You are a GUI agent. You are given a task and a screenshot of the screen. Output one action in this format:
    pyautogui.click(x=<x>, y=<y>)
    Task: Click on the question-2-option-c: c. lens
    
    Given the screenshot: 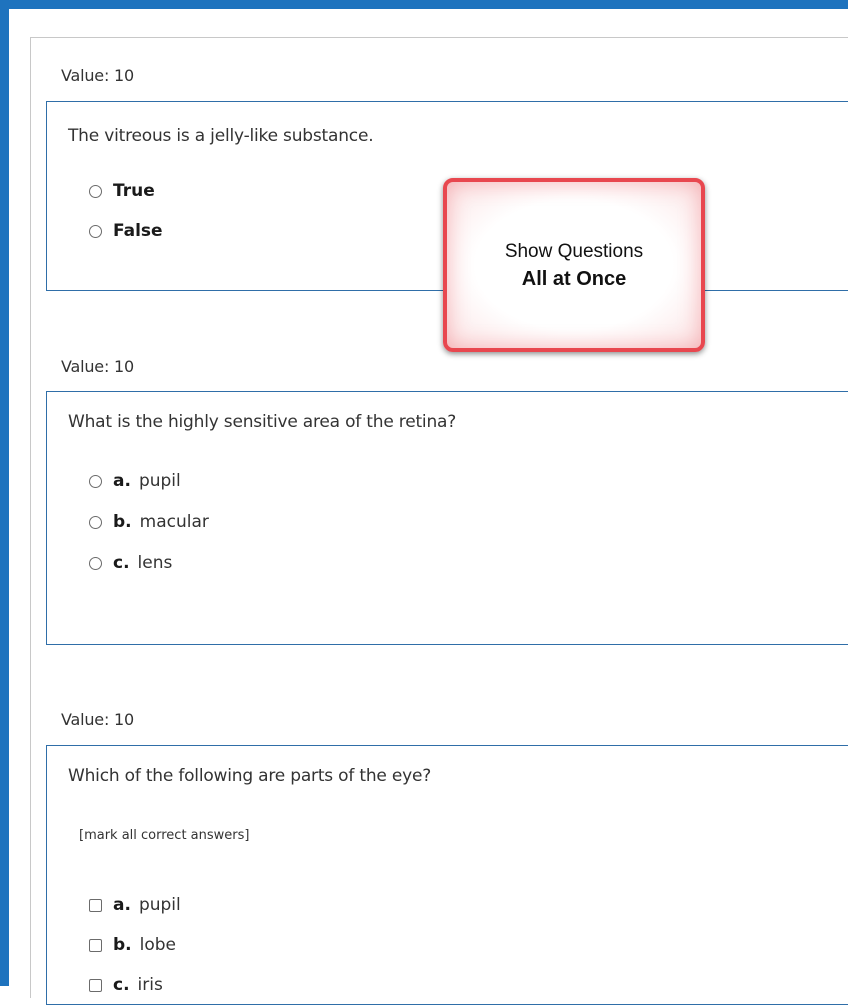 What is the action you would take?
    pyautogui.click(x=130, y=563)
    